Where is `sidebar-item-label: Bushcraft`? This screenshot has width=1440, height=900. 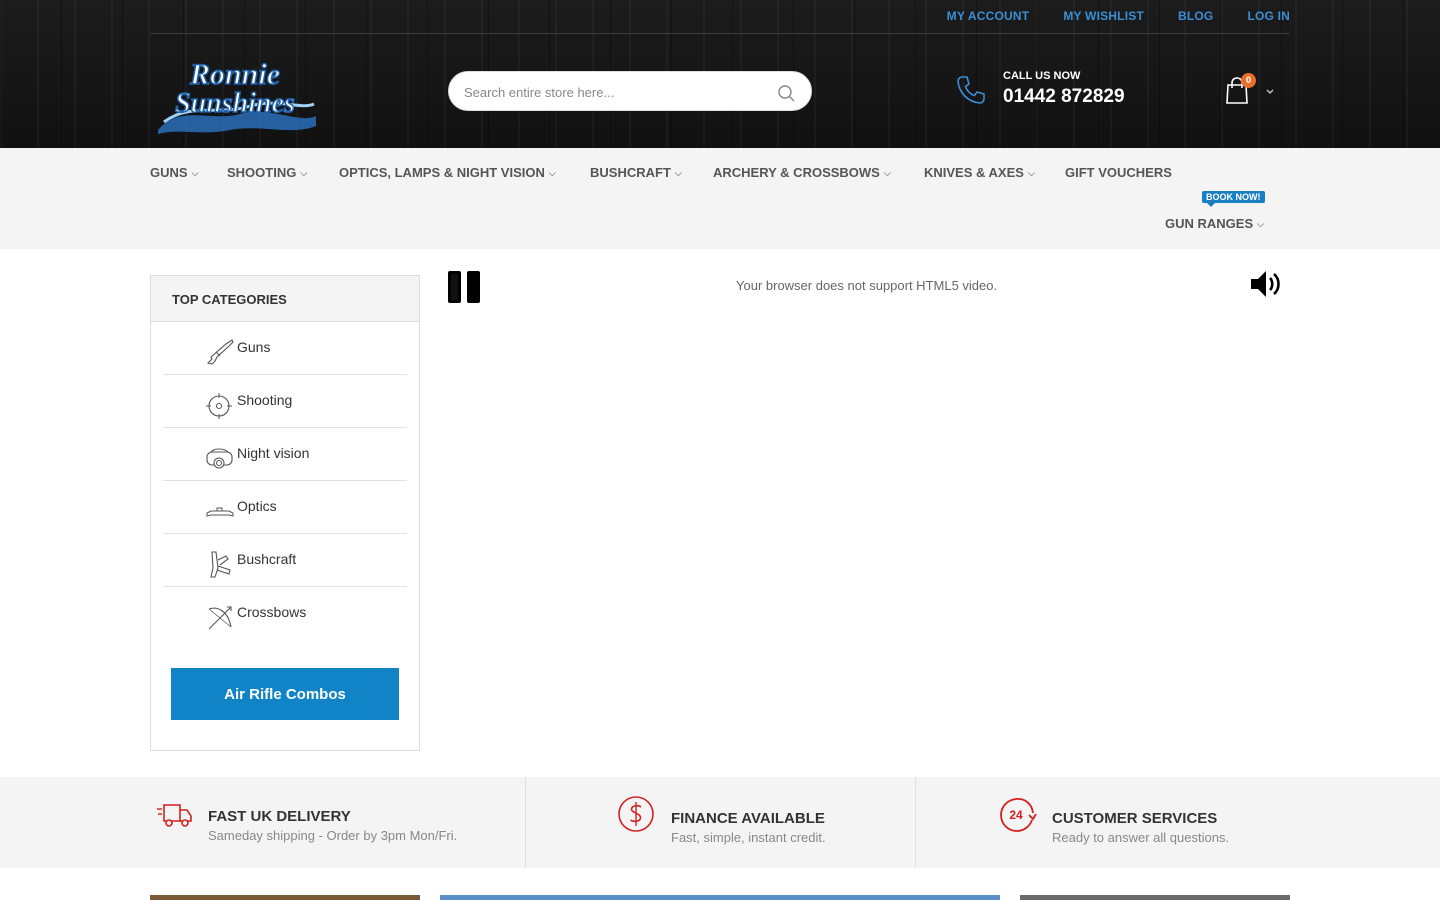 sidebar-item-label: Bushcraft is located at coordinates (267, 559).